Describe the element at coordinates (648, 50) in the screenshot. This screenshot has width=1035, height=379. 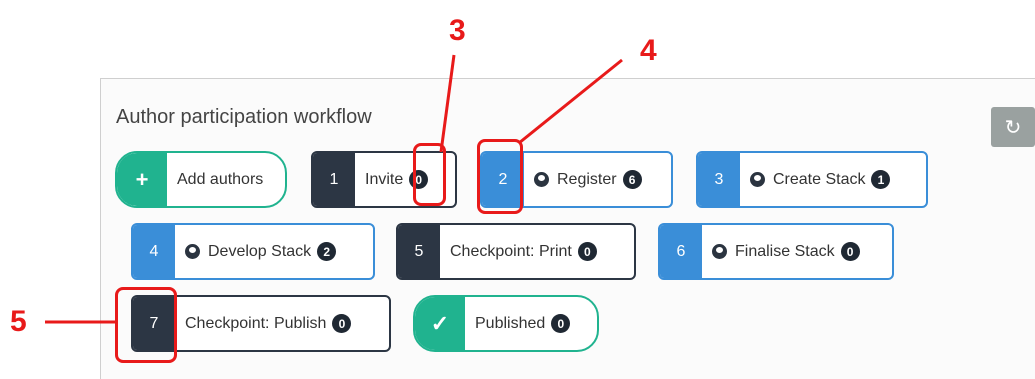
I see `annotation-label-4: 4` at that location.